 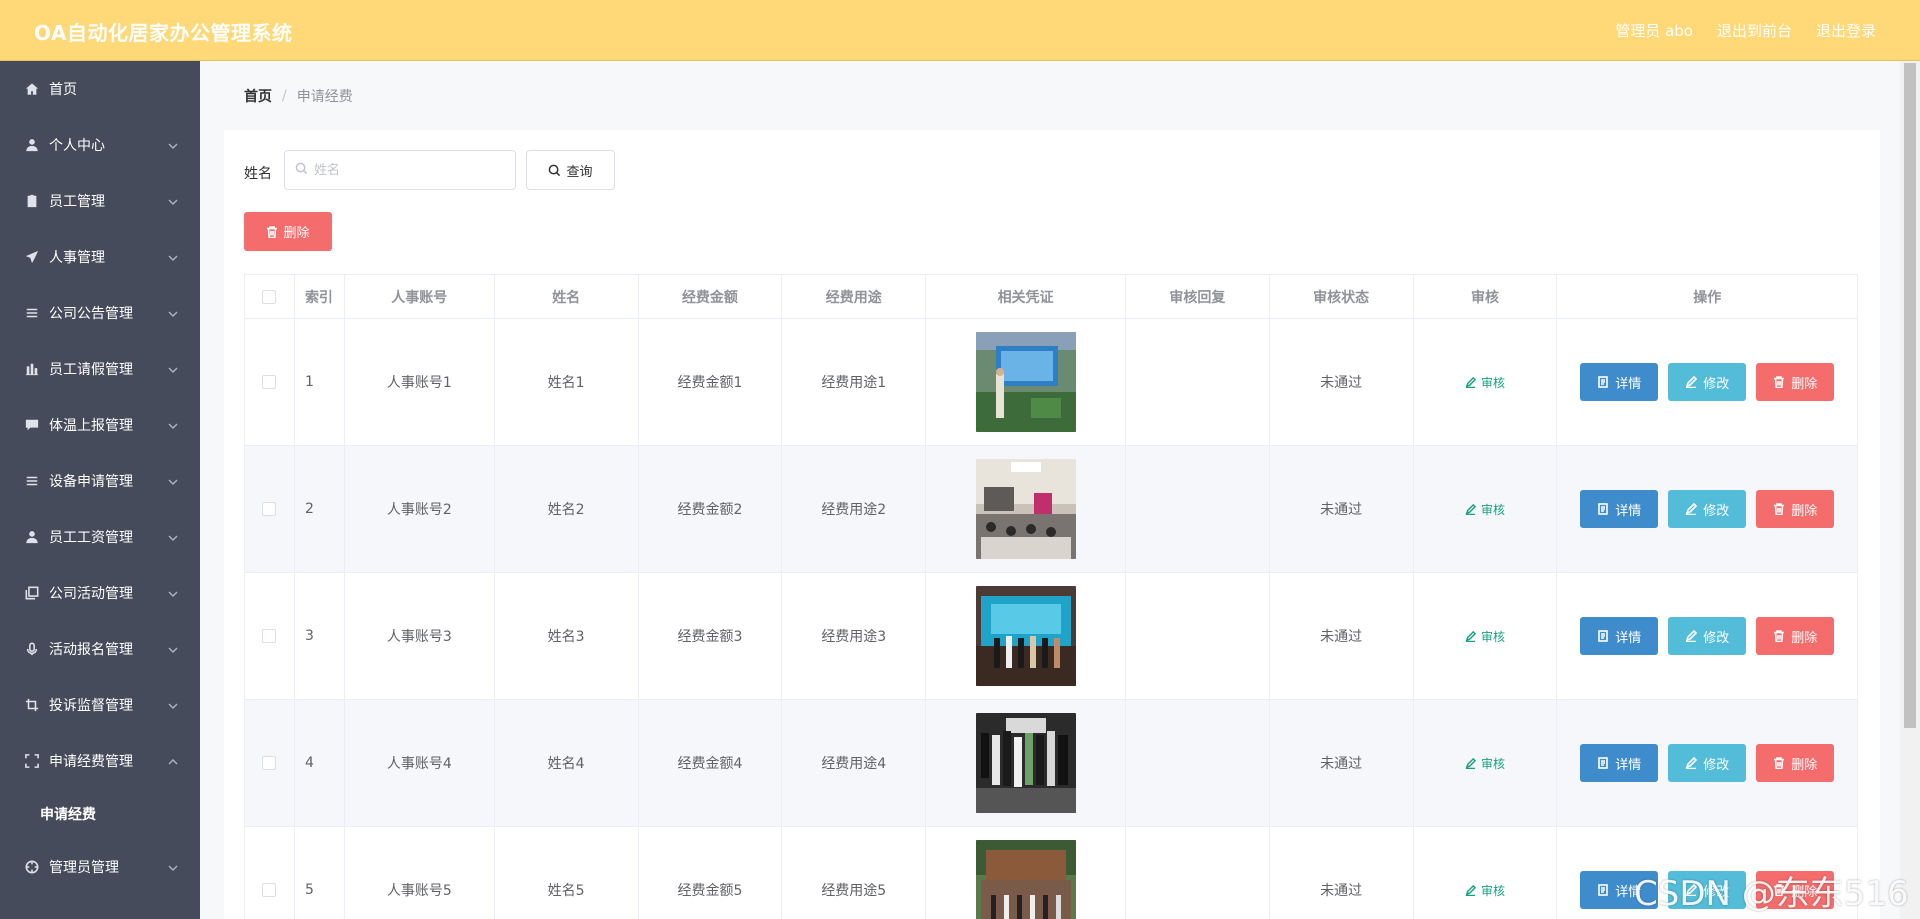 I want to click on sidebar-item-enrollment: 活动报名管理, so click(x=100, y=649).